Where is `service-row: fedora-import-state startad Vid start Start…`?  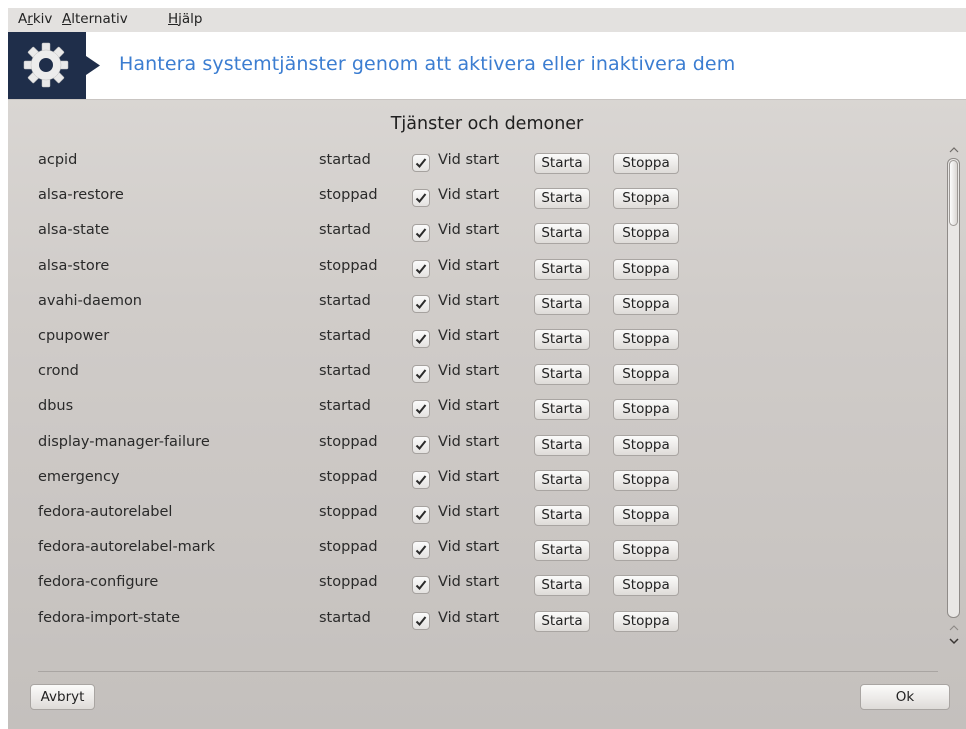 service-row: fedora-import-state startad Vid start Start… is located at coordinates (473, 623).